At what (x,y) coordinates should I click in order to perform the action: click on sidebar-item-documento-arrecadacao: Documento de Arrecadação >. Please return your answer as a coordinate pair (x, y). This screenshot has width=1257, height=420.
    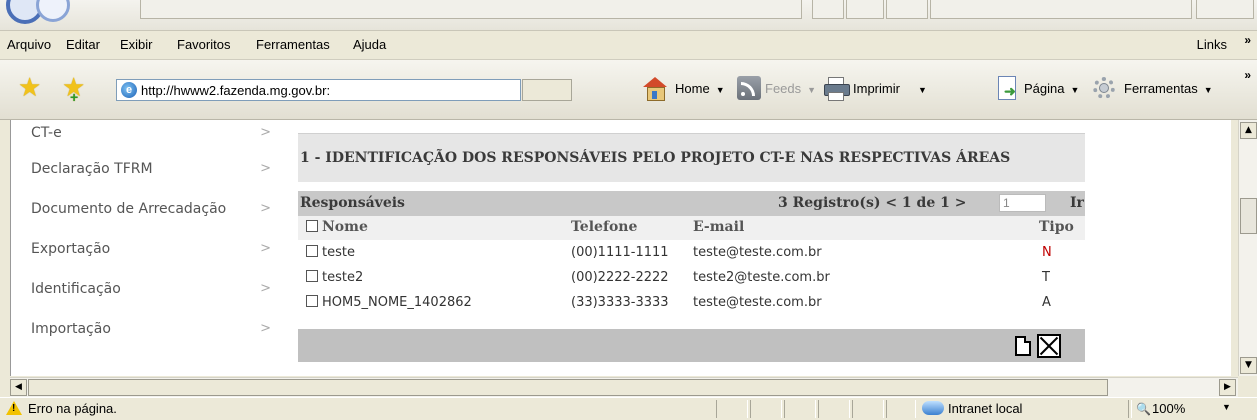
    Looking at the image, I should click on (145, 209).